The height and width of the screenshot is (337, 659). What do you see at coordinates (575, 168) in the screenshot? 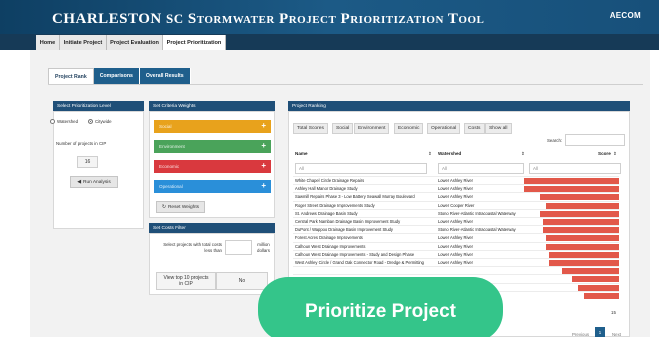
I see `score-filter-input: All` at bounding box center [575, 168].